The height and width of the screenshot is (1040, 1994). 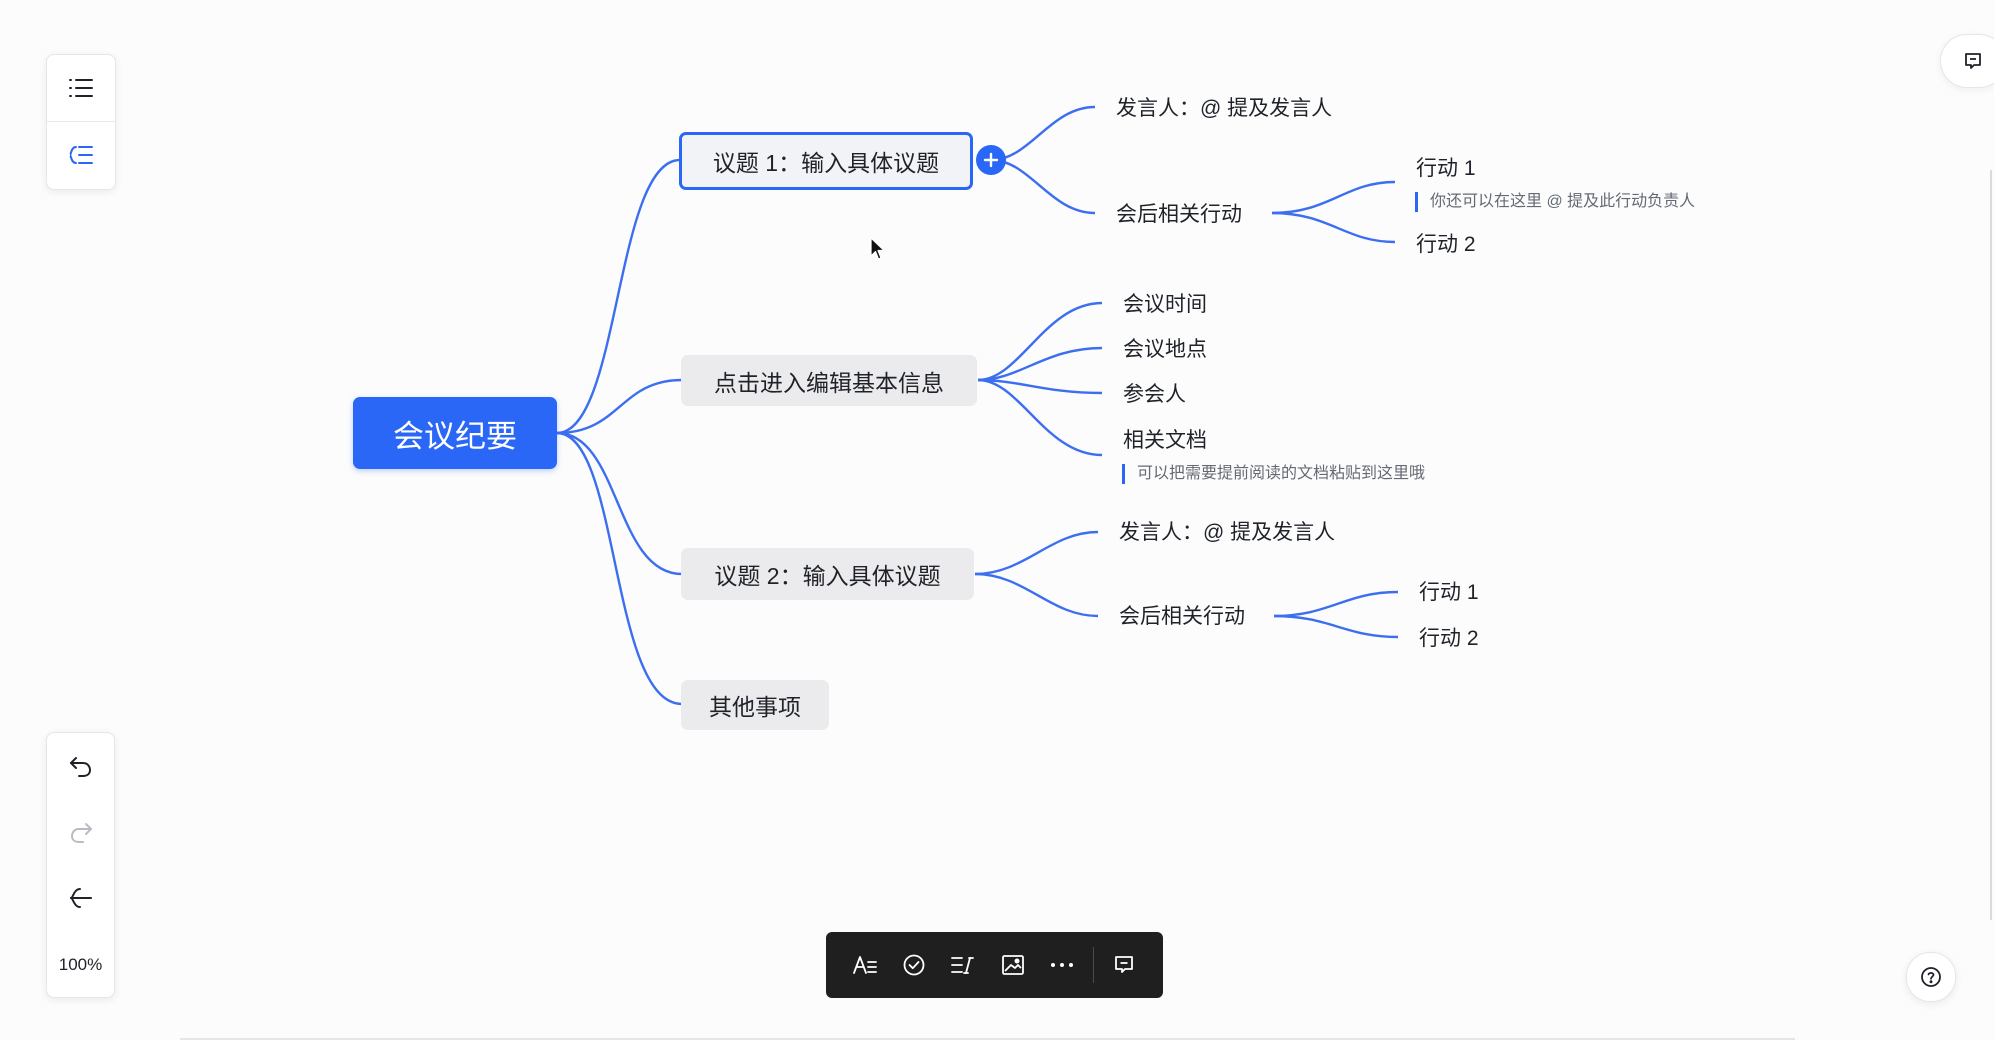 I want to click on redo-button, so click(x=80, y=832).